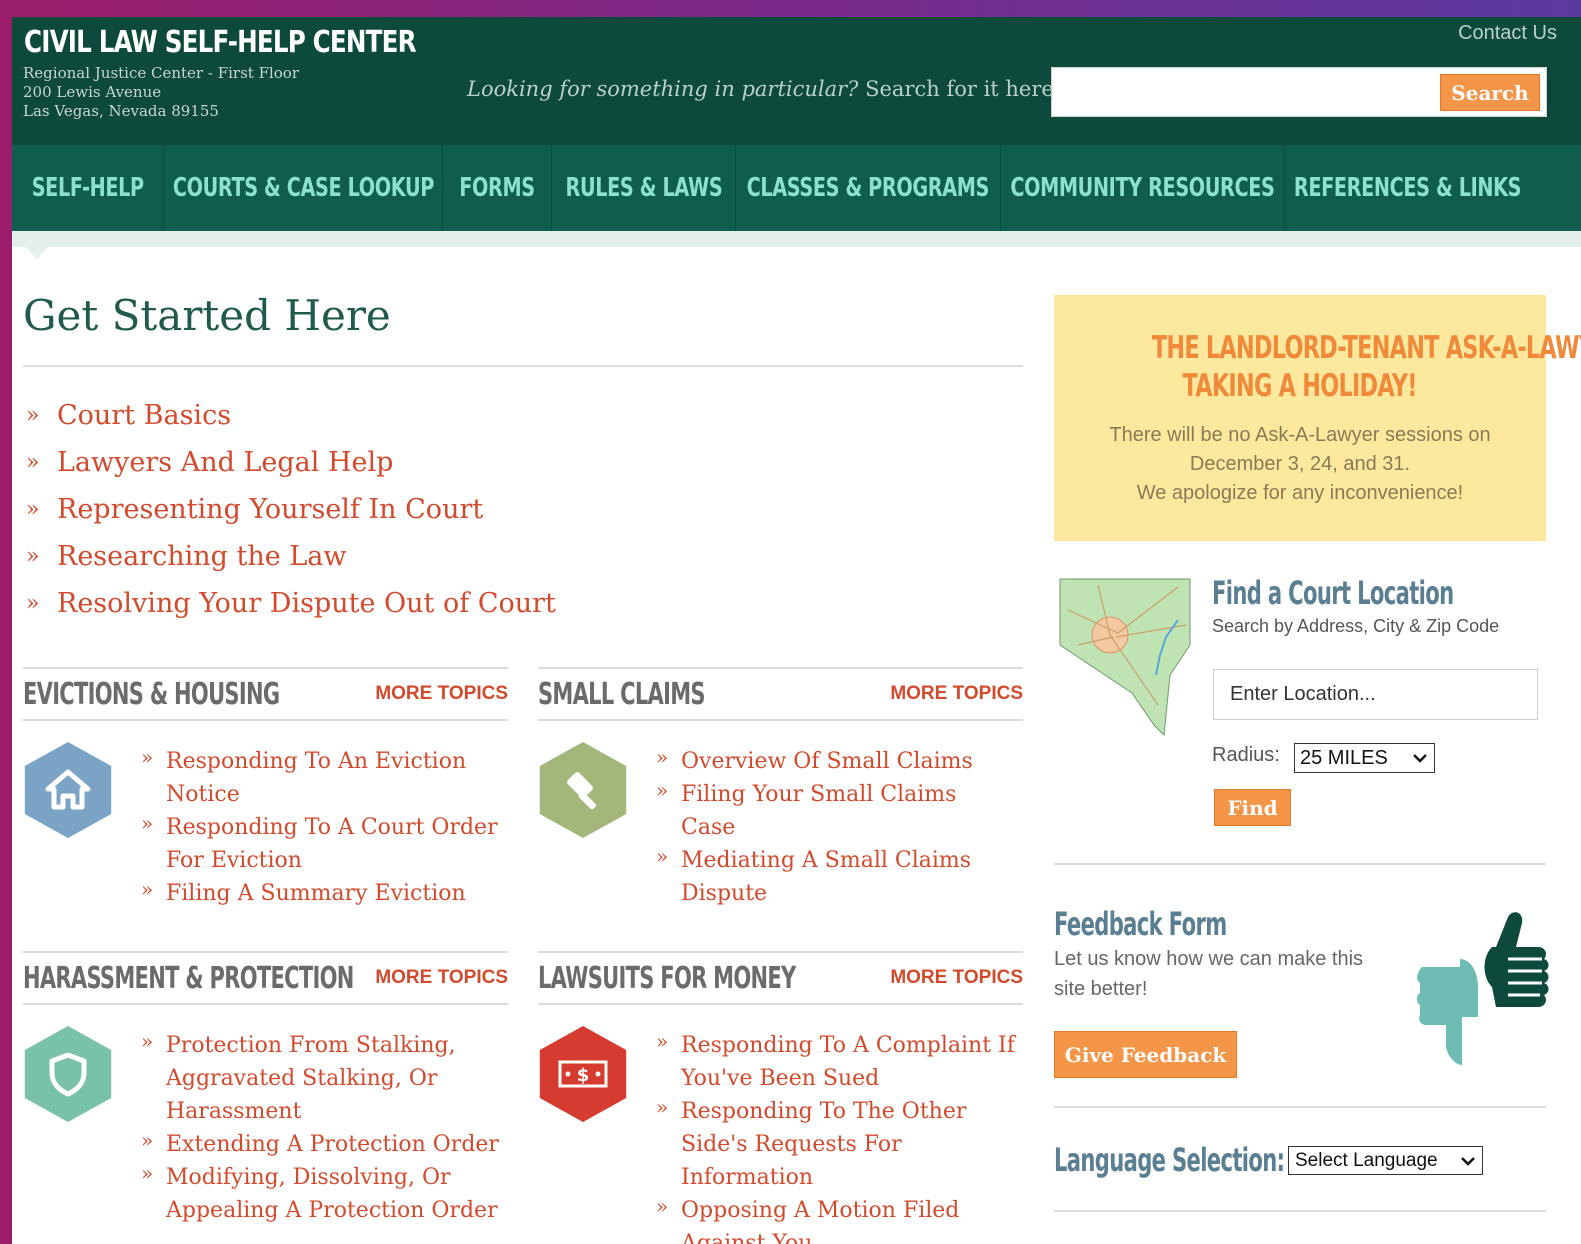 Image resolution: width=1581 pixels, height=1244 pixels. Describe the element at coordinates (1507, 33) in the screenshot. I see `contact-us-link: Contact Us` at that location.